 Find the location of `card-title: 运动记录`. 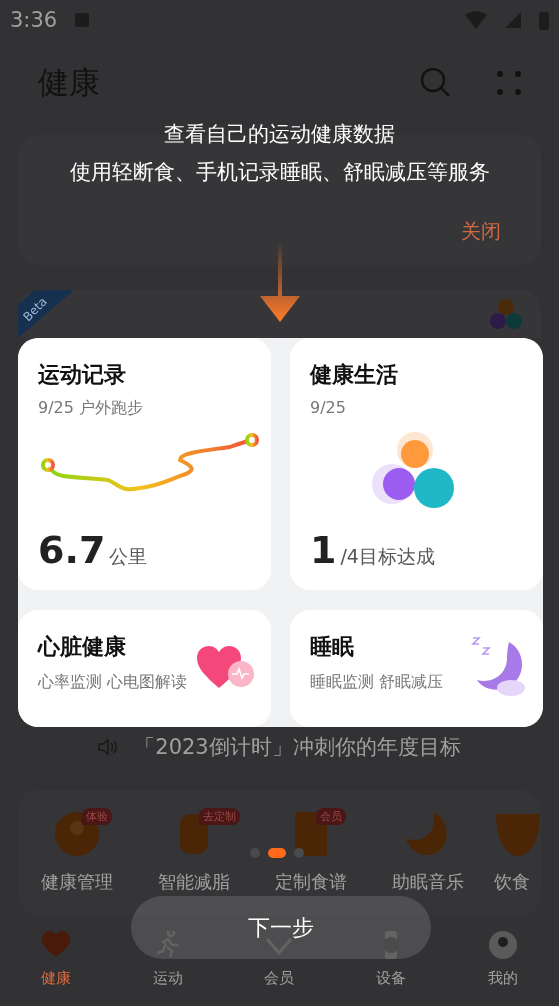

card-title: 运动记录 is located at coordinates (82, 375).